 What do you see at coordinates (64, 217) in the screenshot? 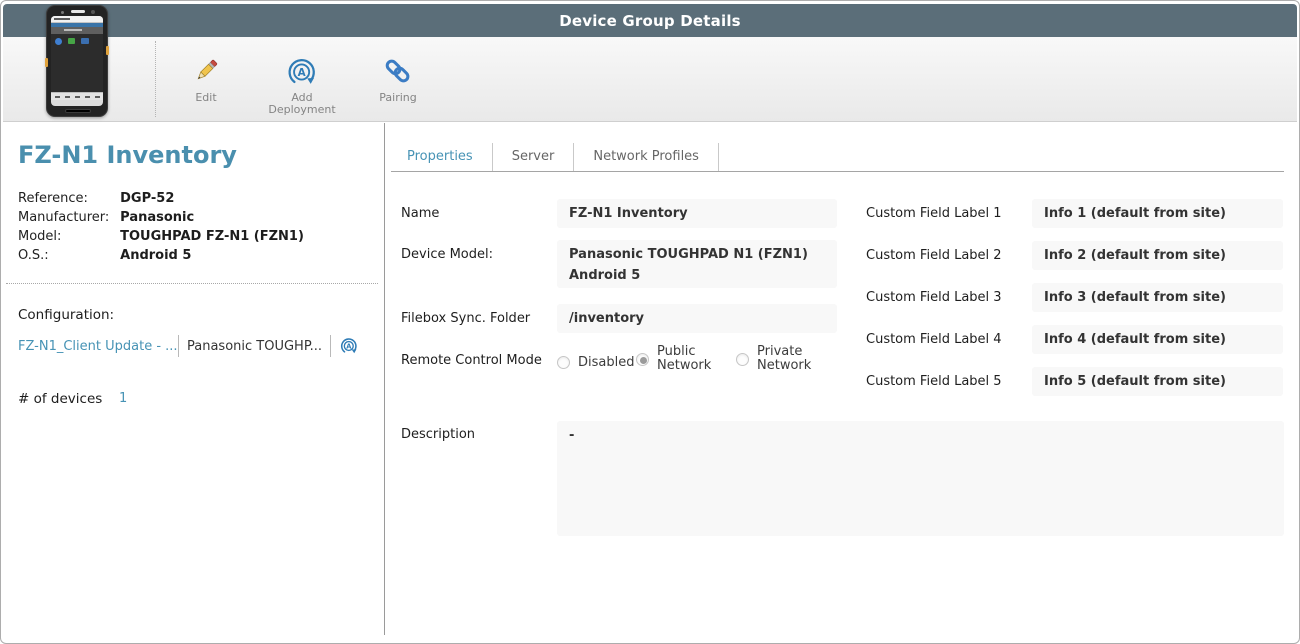
I see `manufacturer-label: Manufacturer:` at bounding box center [64, 217].